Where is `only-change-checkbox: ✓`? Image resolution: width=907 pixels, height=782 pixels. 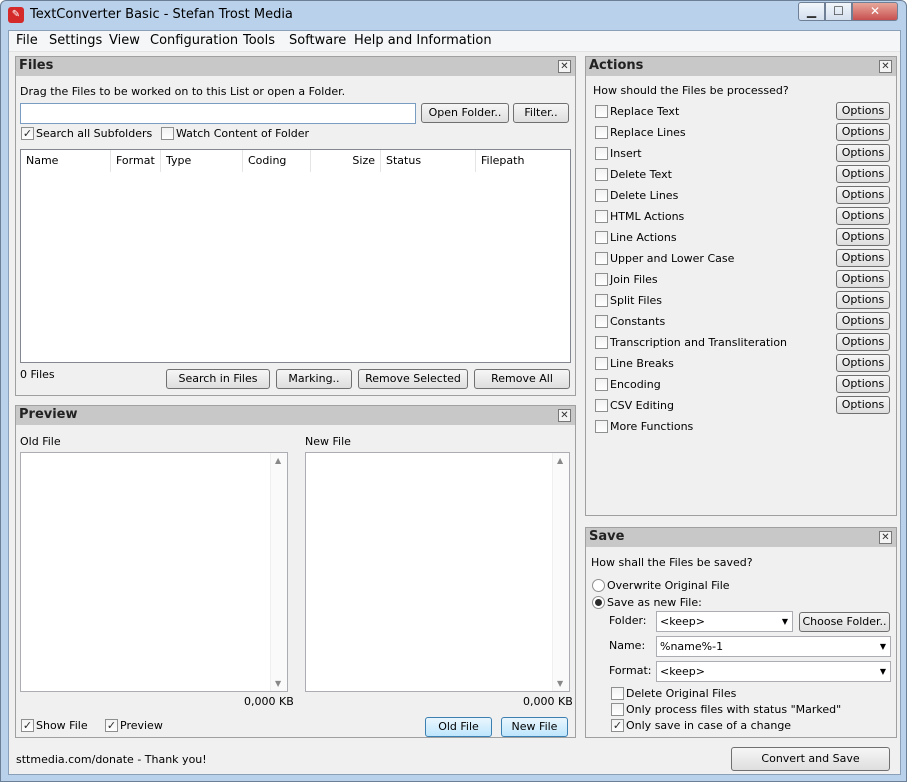
only-change-checkbox: ✓ is located at coordinates (617, 725).